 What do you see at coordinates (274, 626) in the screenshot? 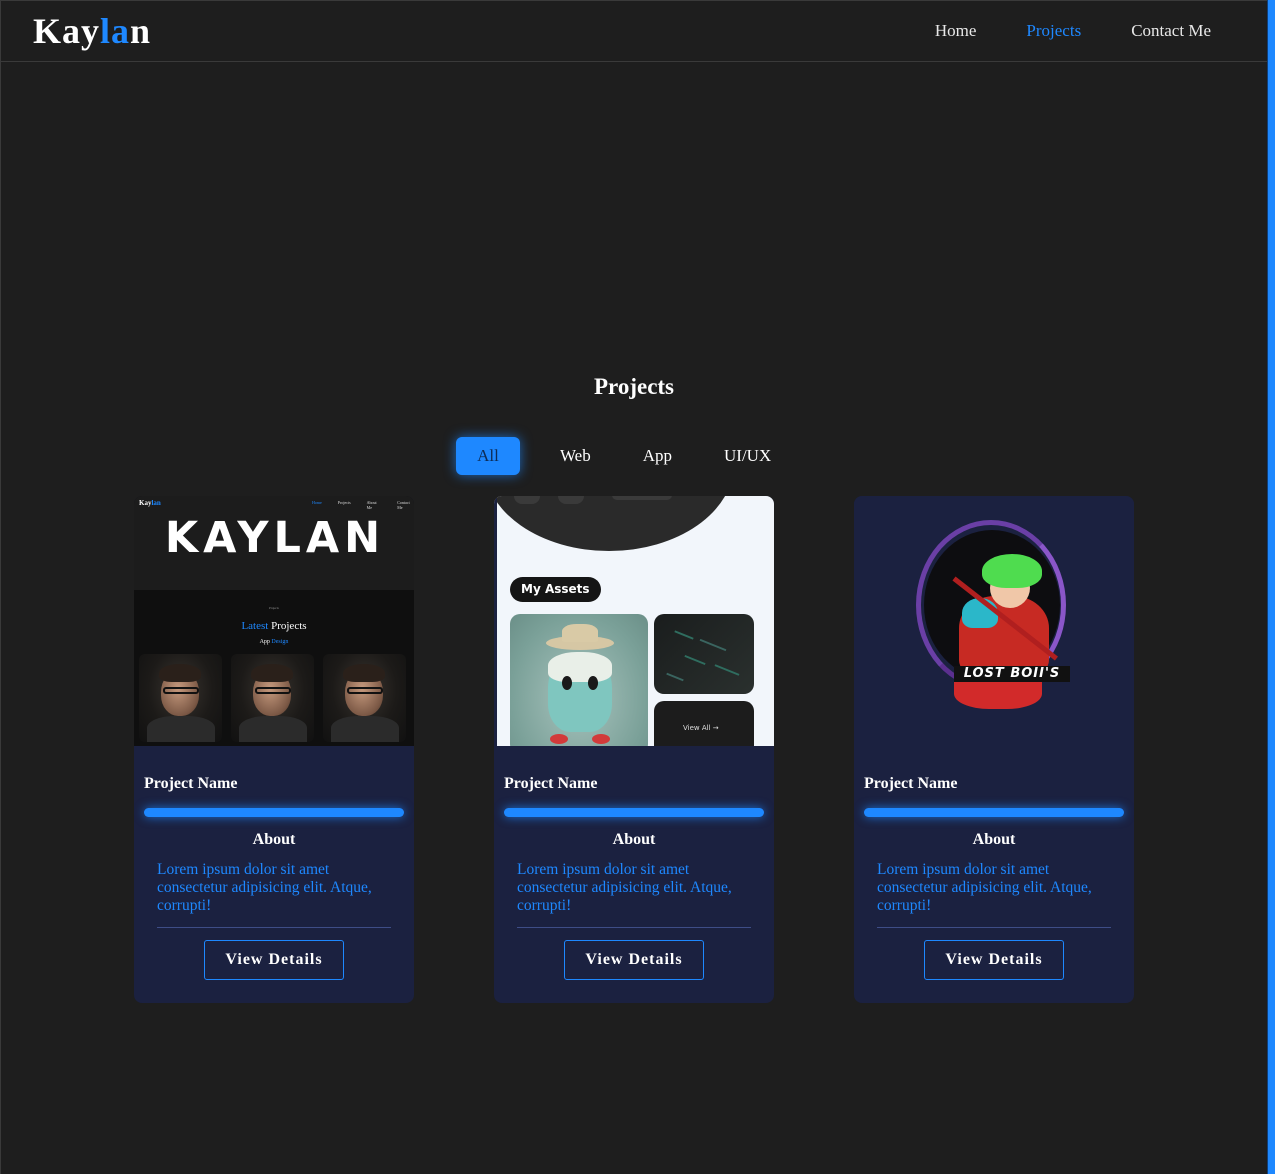
I see `thumbnail-latest-heading: Latest Projects` at bounding box center [274, 626].